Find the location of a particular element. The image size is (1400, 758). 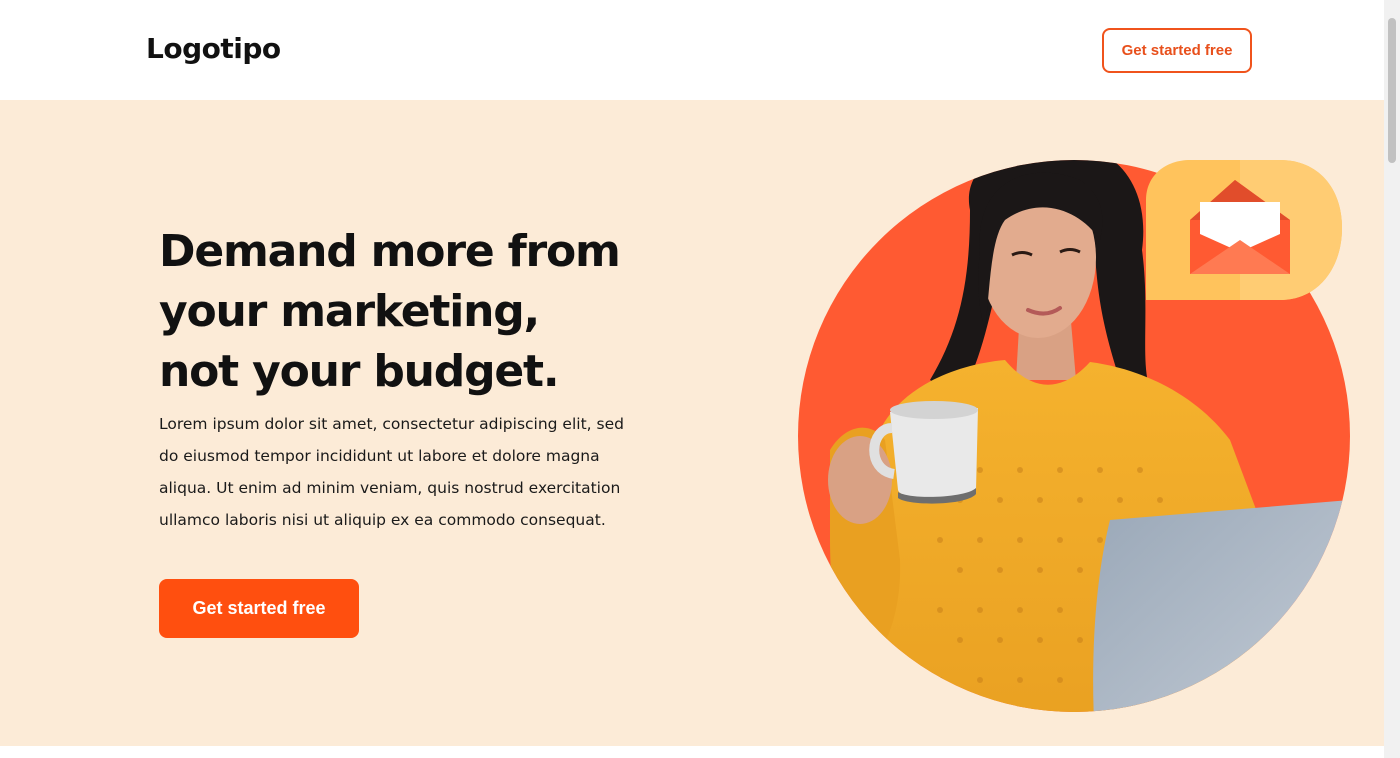

site-header: Logotipo Get started free is located at coordinates (692, 50).